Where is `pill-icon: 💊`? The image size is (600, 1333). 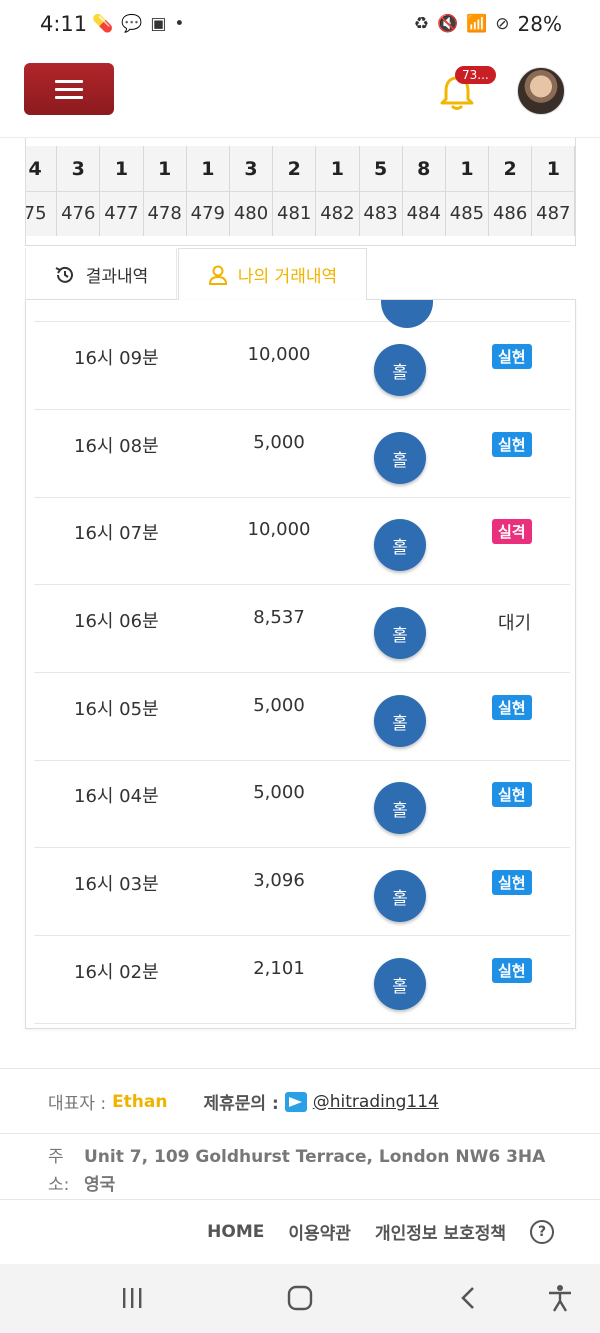 pill-icon: 💊 is located at coordinates (103, 24).